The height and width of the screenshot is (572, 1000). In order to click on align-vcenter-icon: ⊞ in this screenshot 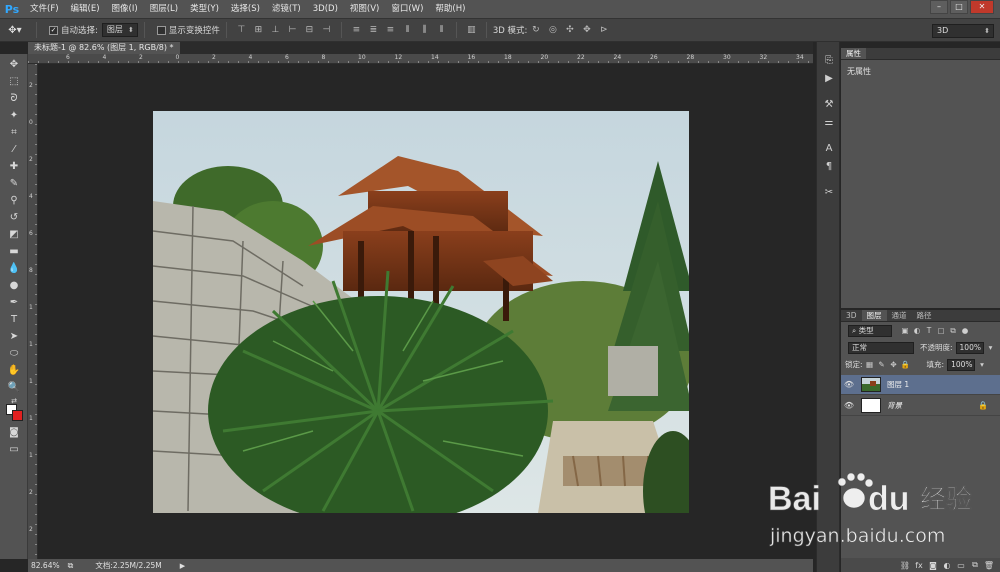, I will do `click(258, 30)`.